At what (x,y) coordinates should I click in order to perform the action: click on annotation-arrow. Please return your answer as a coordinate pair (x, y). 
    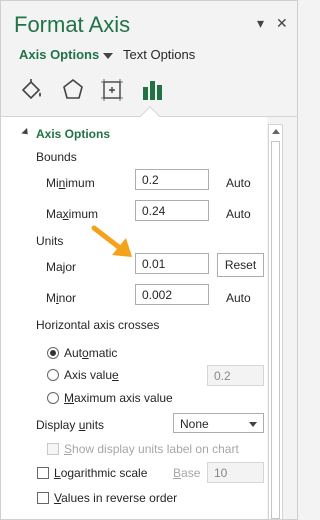
    Looking at the image, I should click on (111, 241).